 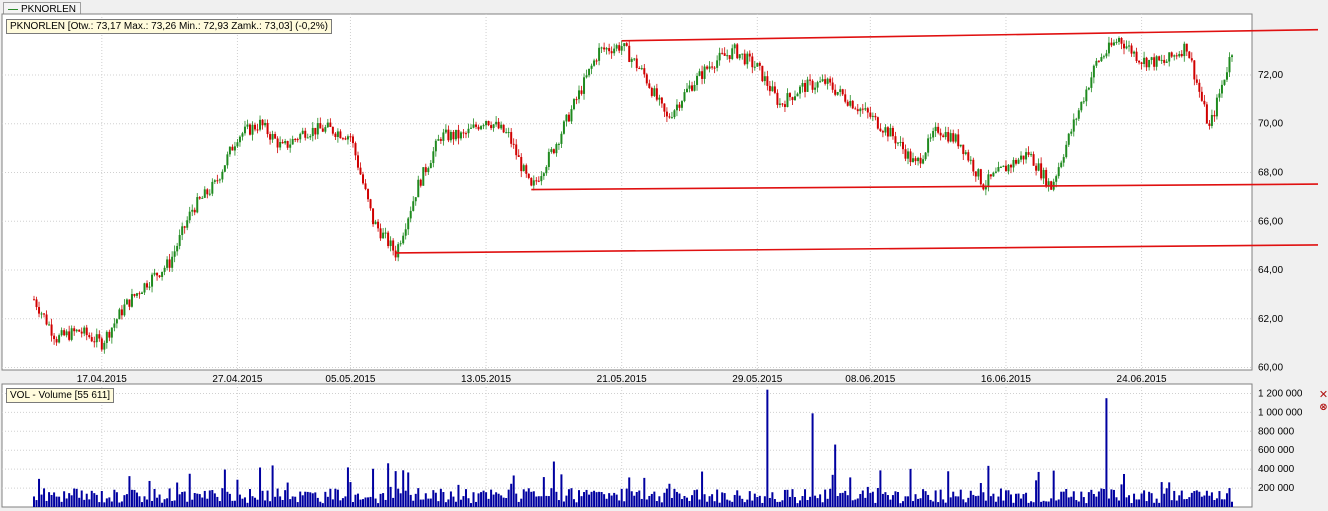 I want to click on close-icon: ✕, so click(x=1323, y=395).